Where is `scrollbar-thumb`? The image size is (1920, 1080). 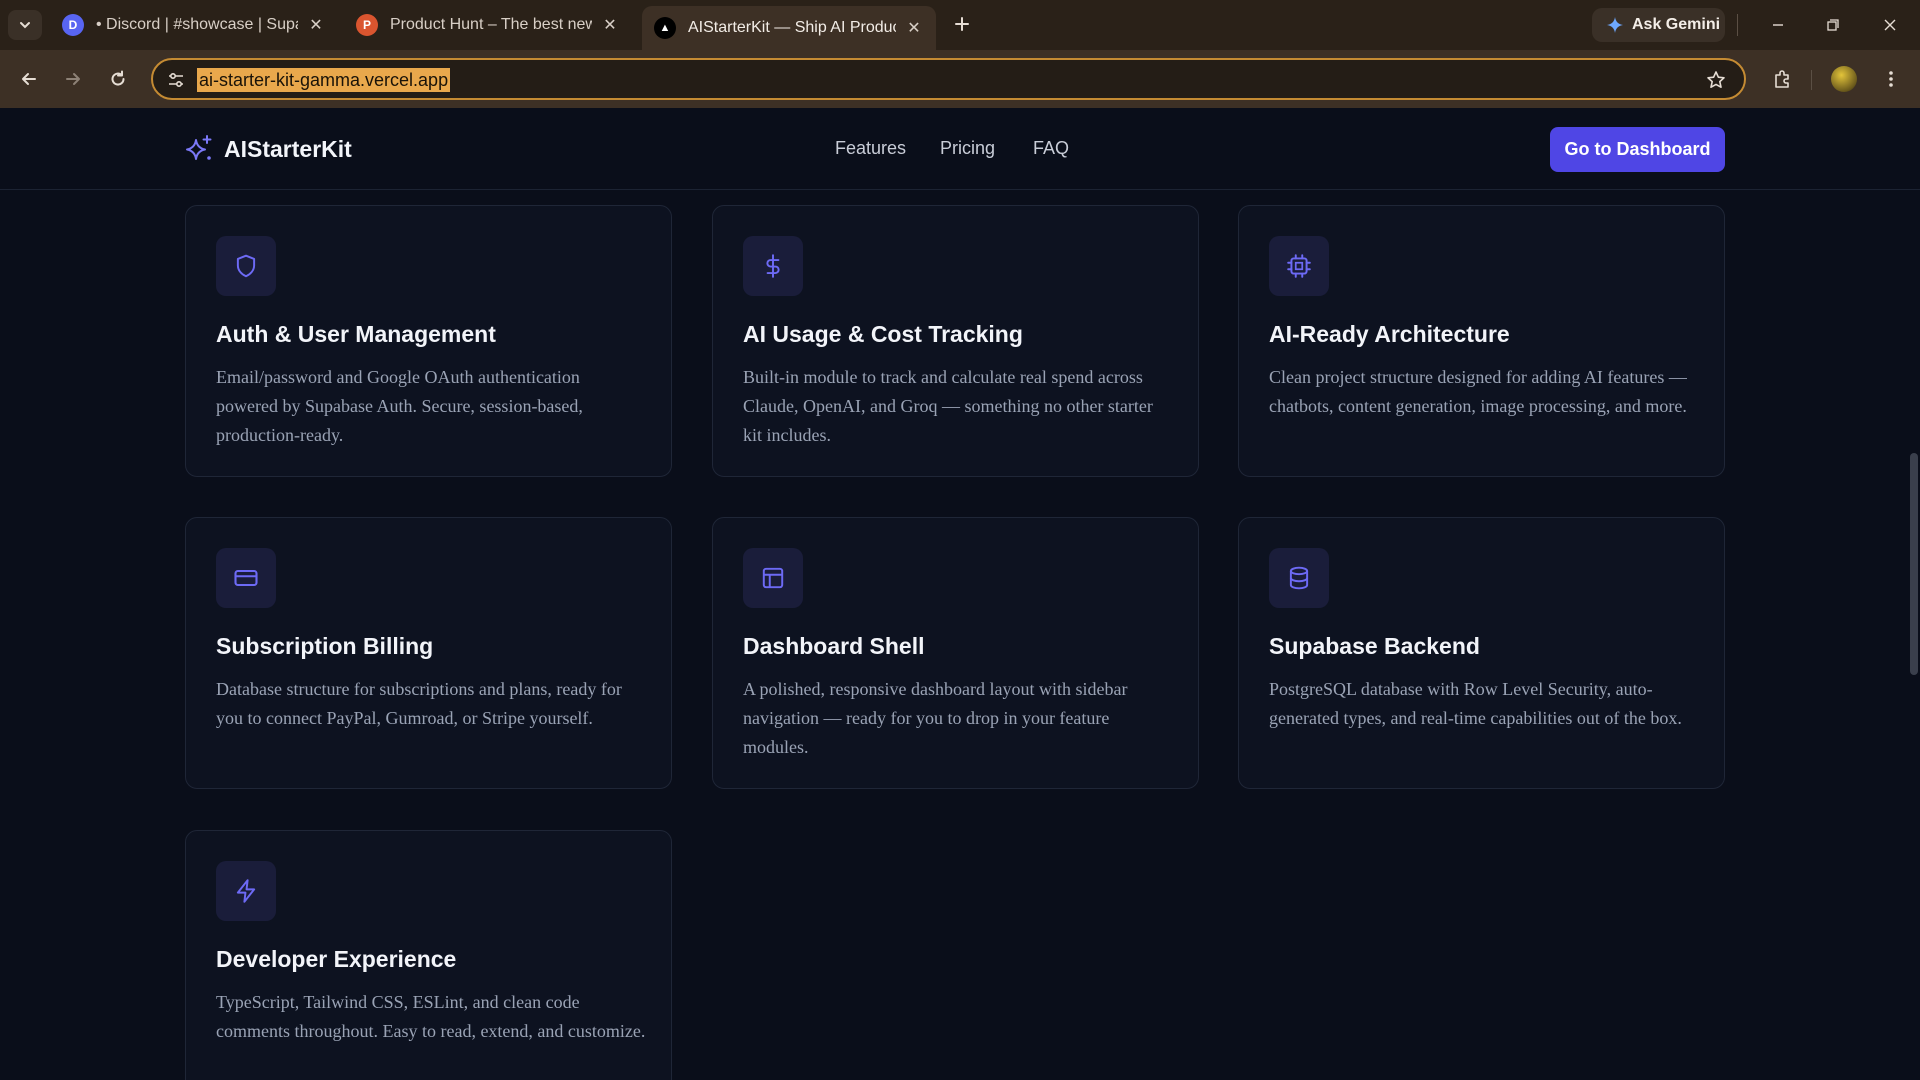 scrollbar-thumb is located at coordinates (1914, 564).